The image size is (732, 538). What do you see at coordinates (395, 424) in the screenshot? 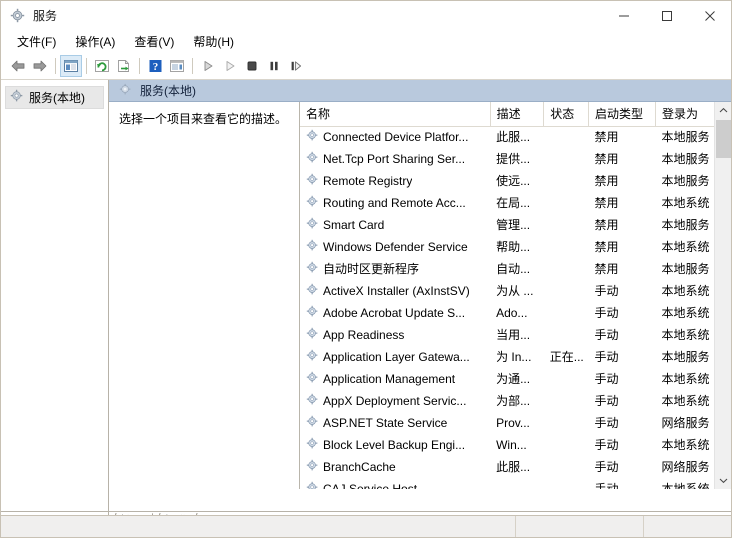
I see `cell-service-name: ASP.NET State Service` at bounding box center [395, 424].